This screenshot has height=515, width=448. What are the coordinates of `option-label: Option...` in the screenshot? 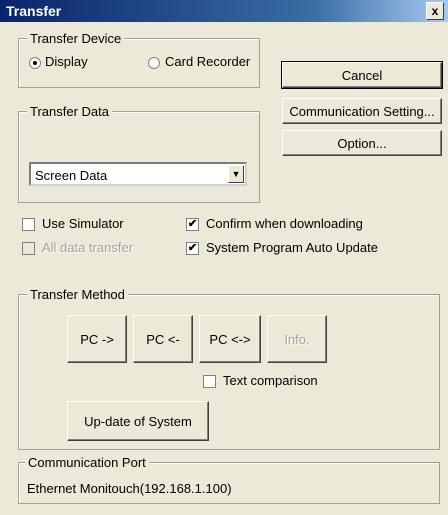 It's located at (362, 143).